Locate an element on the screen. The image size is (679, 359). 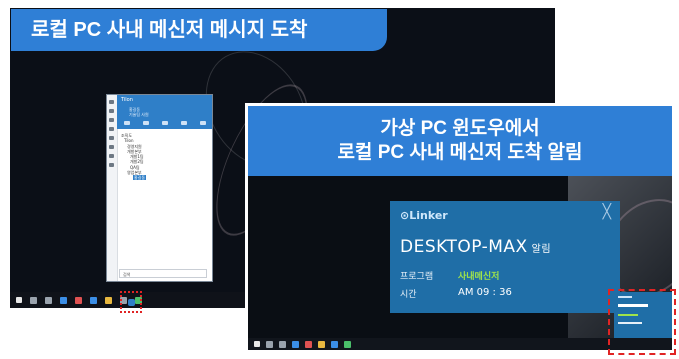
brand-text: Linker is located at coordinates (428, 215).